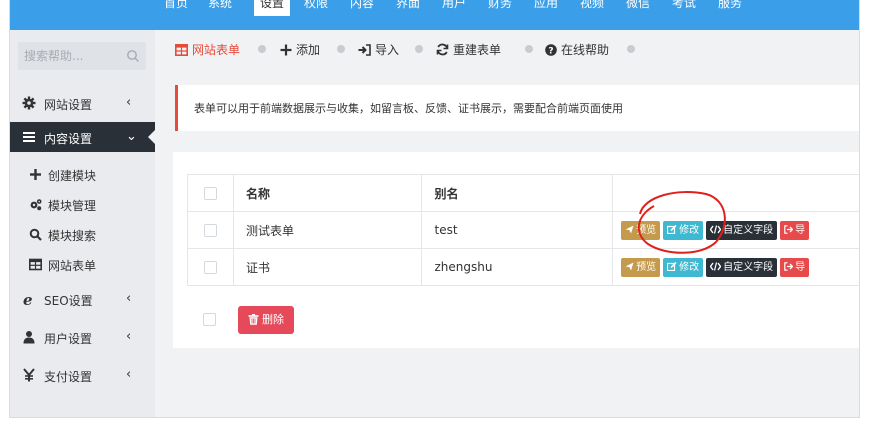 The height and width of the screenshot is (431, 869). What do you see at coordinates (68, 301) in the screenshot?
I see `menu-item-label: SEO设置` at bounding box center [68, 301].